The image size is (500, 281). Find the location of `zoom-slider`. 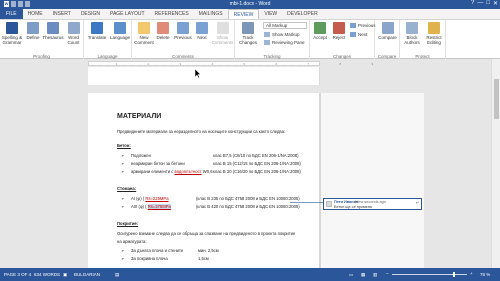

zoom-slider is located at coordinates (429, 274).